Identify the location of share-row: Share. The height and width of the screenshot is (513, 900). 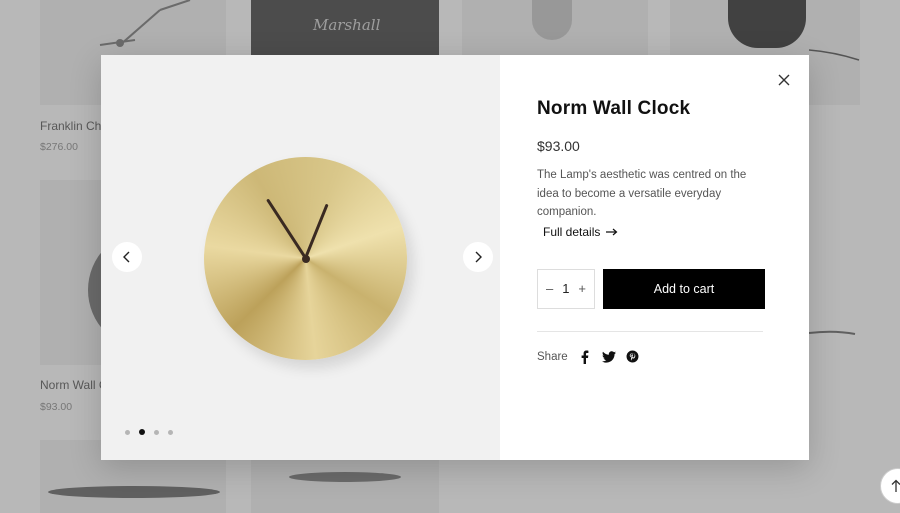
(653, 357).